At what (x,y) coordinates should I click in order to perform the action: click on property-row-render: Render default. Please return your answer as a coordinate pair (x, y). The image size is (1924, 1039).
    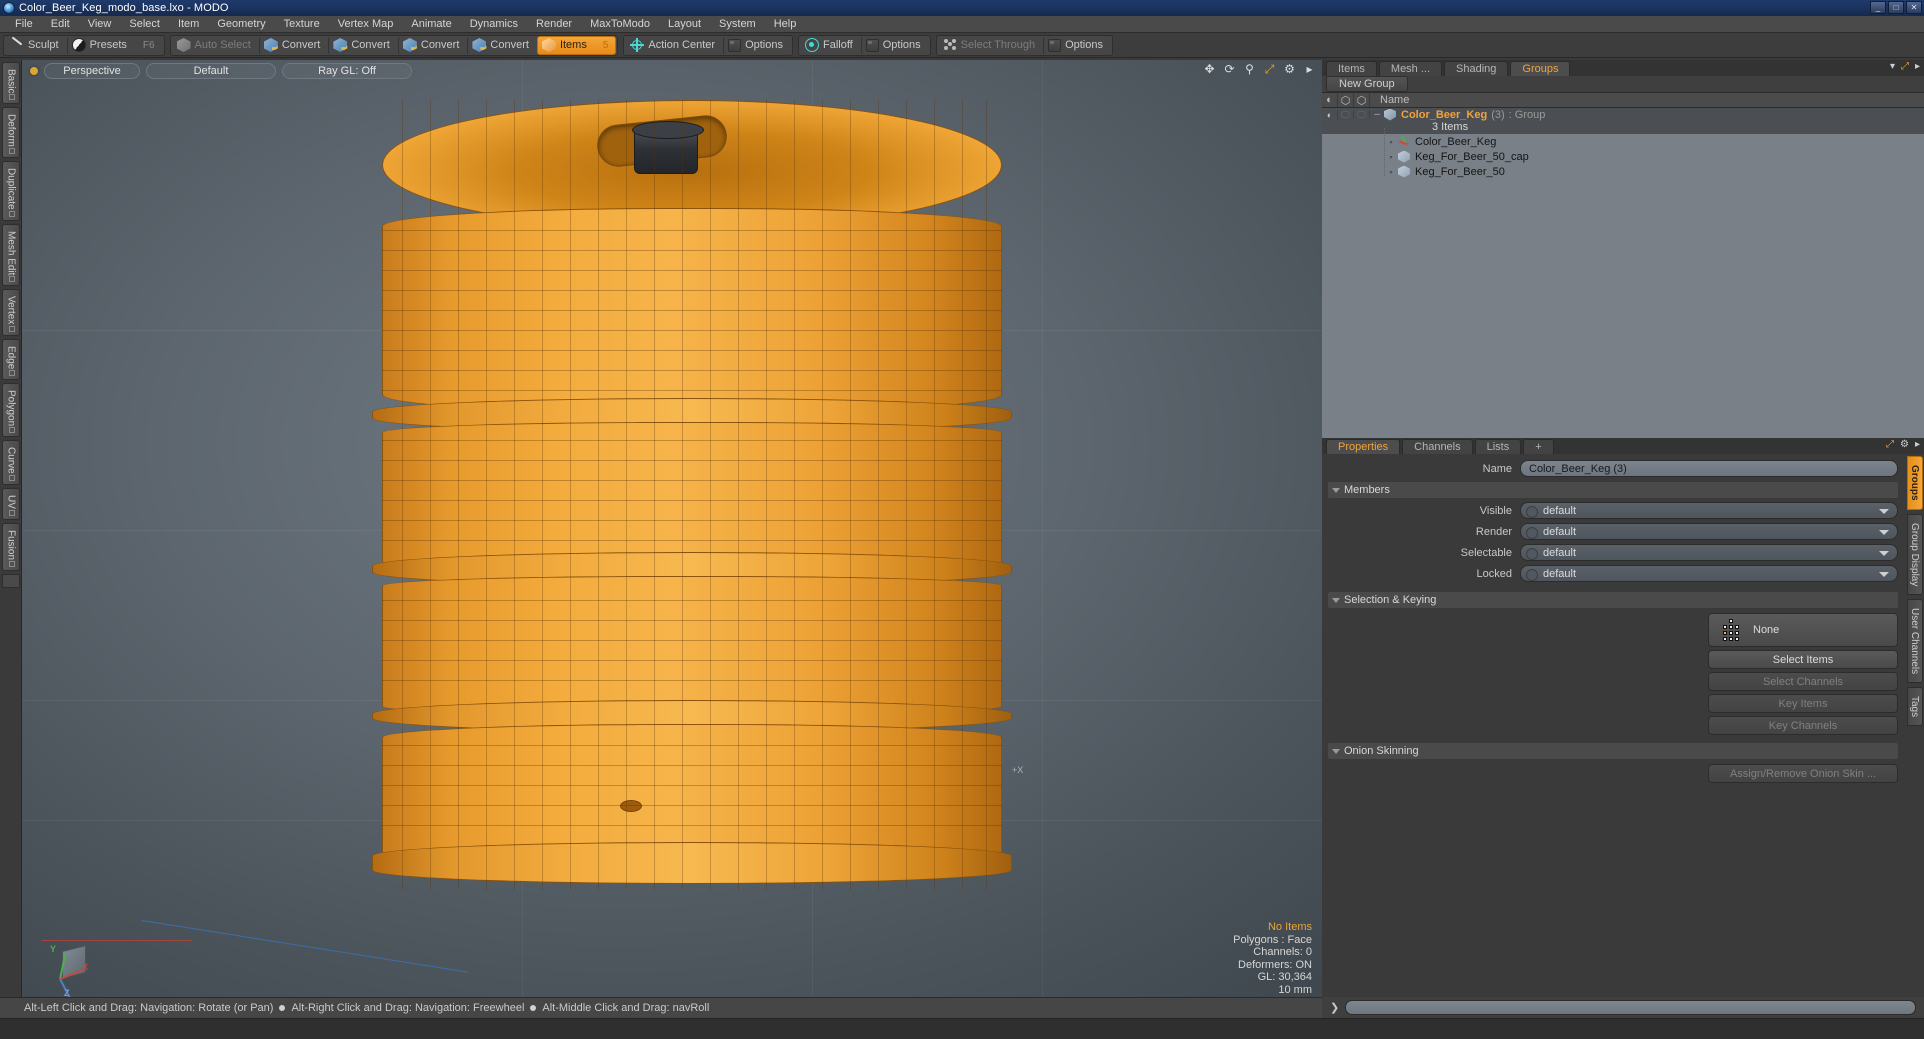
    Looking at the image, I should click on (1623, 531).